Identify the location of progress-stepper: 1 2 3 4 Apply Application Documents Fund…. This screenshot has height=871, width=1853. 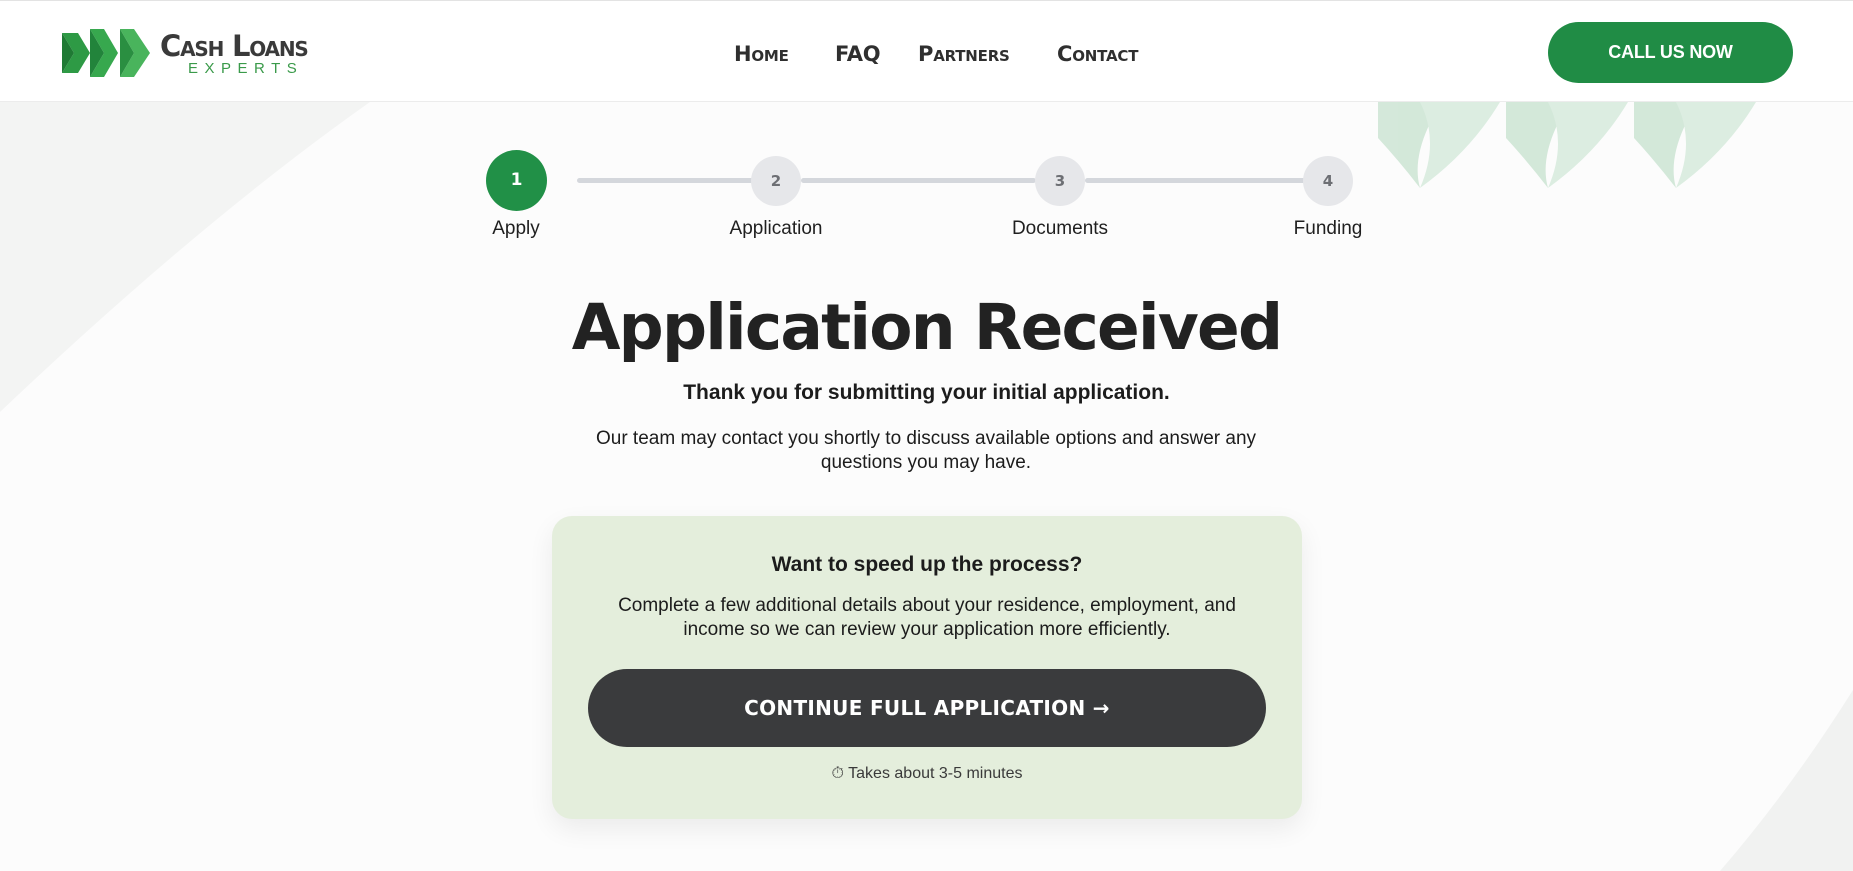
(930, 200).